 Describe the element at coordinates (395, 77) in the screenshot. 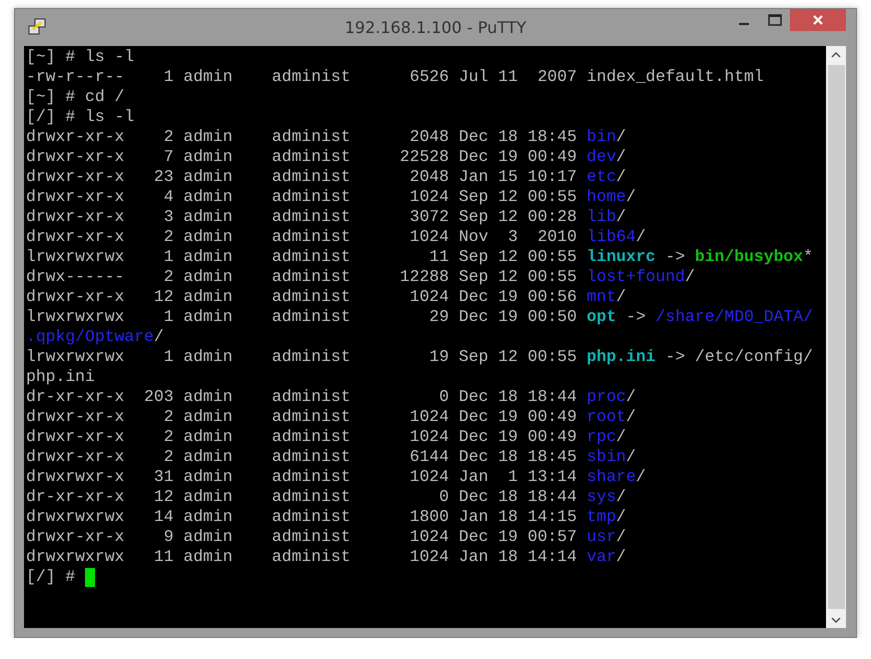

I see `terminal-line: -rw-r--r-- 1 admin administ 6526 Jul 11 2007 index_default.html` at that location.